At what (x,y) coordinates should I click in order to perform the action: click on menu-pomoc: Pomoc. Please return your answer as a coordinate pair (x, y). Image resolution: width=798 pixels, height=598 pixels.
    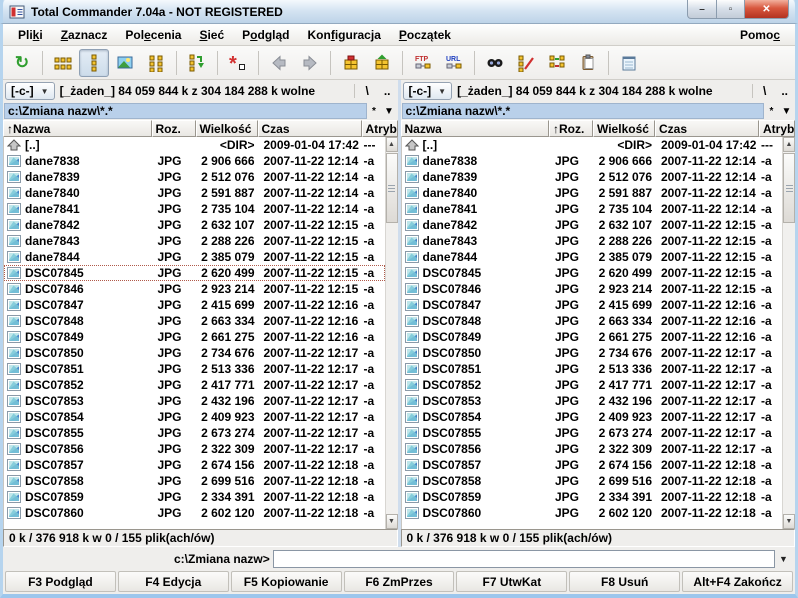
    Looking at the image, I should click on (760, 35).